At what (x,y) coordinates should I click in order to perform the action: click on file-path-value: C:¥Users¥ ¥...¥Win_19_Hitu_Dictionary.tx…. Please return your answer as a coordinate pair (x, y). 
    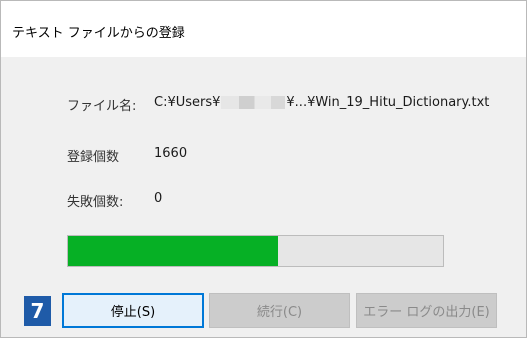
    Looking at the image, I should click on (321, 102).